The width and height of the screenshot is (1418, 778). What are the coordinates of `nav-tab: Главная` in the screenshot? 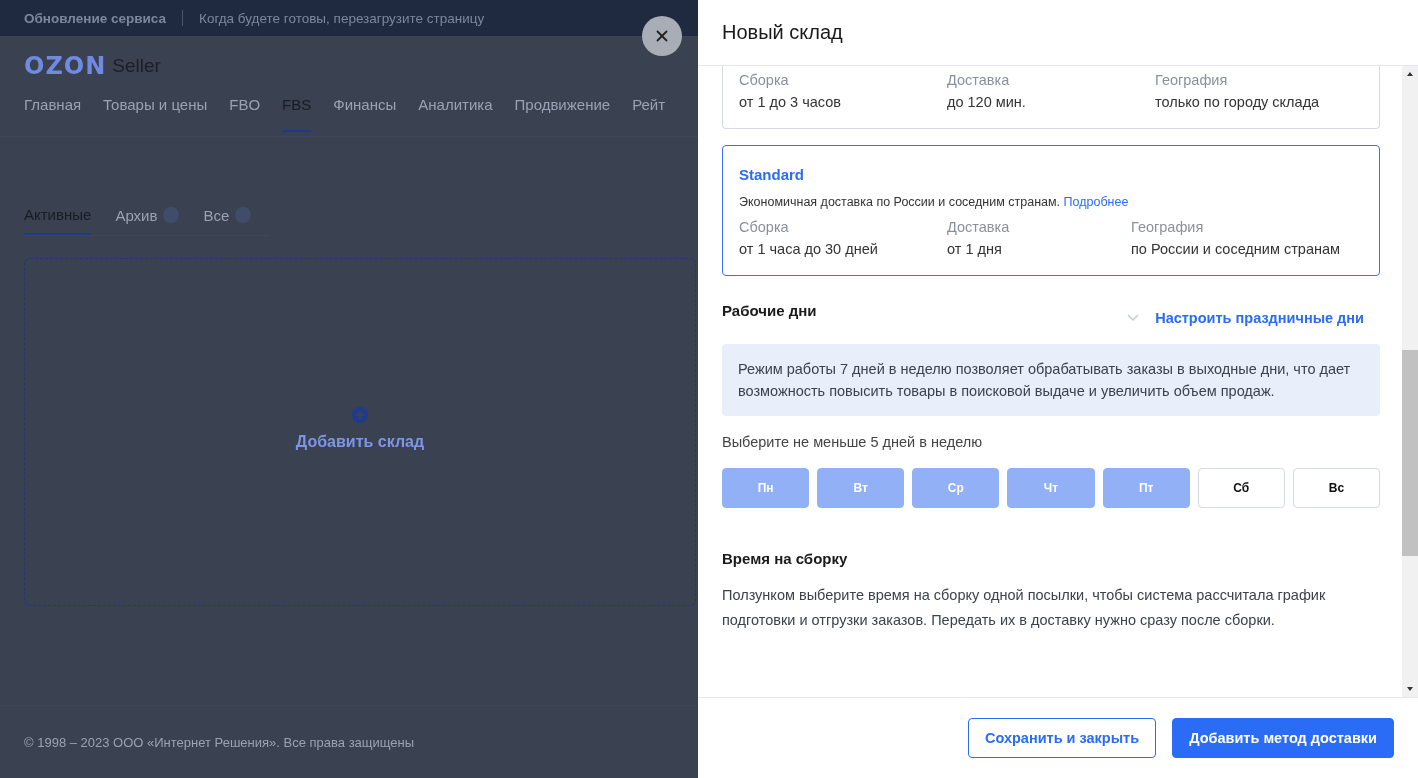 It's located at (53, 115).